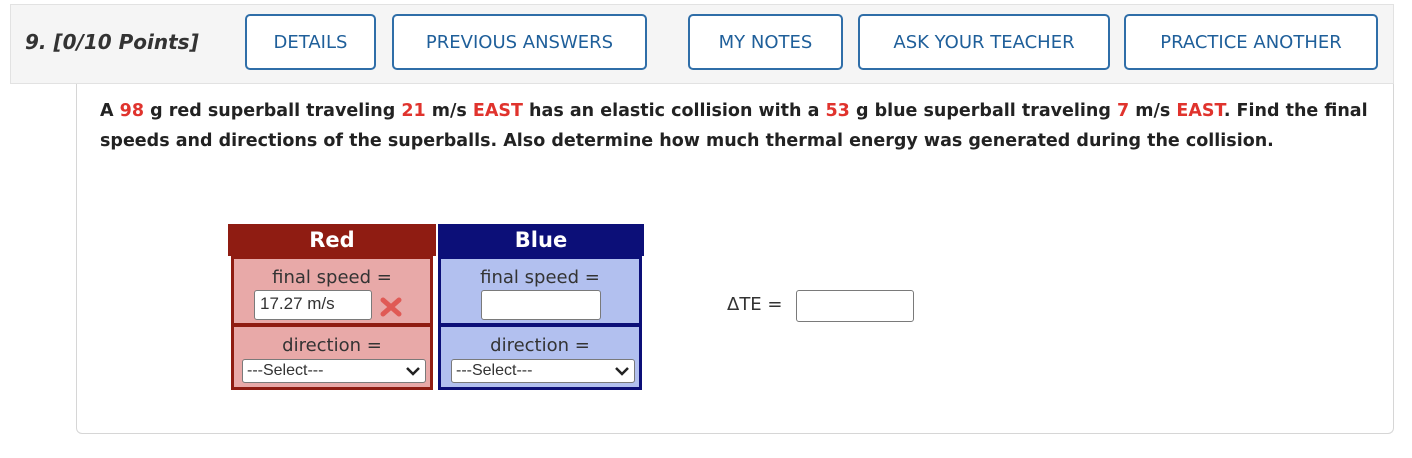 This screenshot has height=458, width=1412. What do you see at coordinates (1200, 111) in the screenshot?
I see `blue-direction: EAST` at bounding box center [1200, 111].